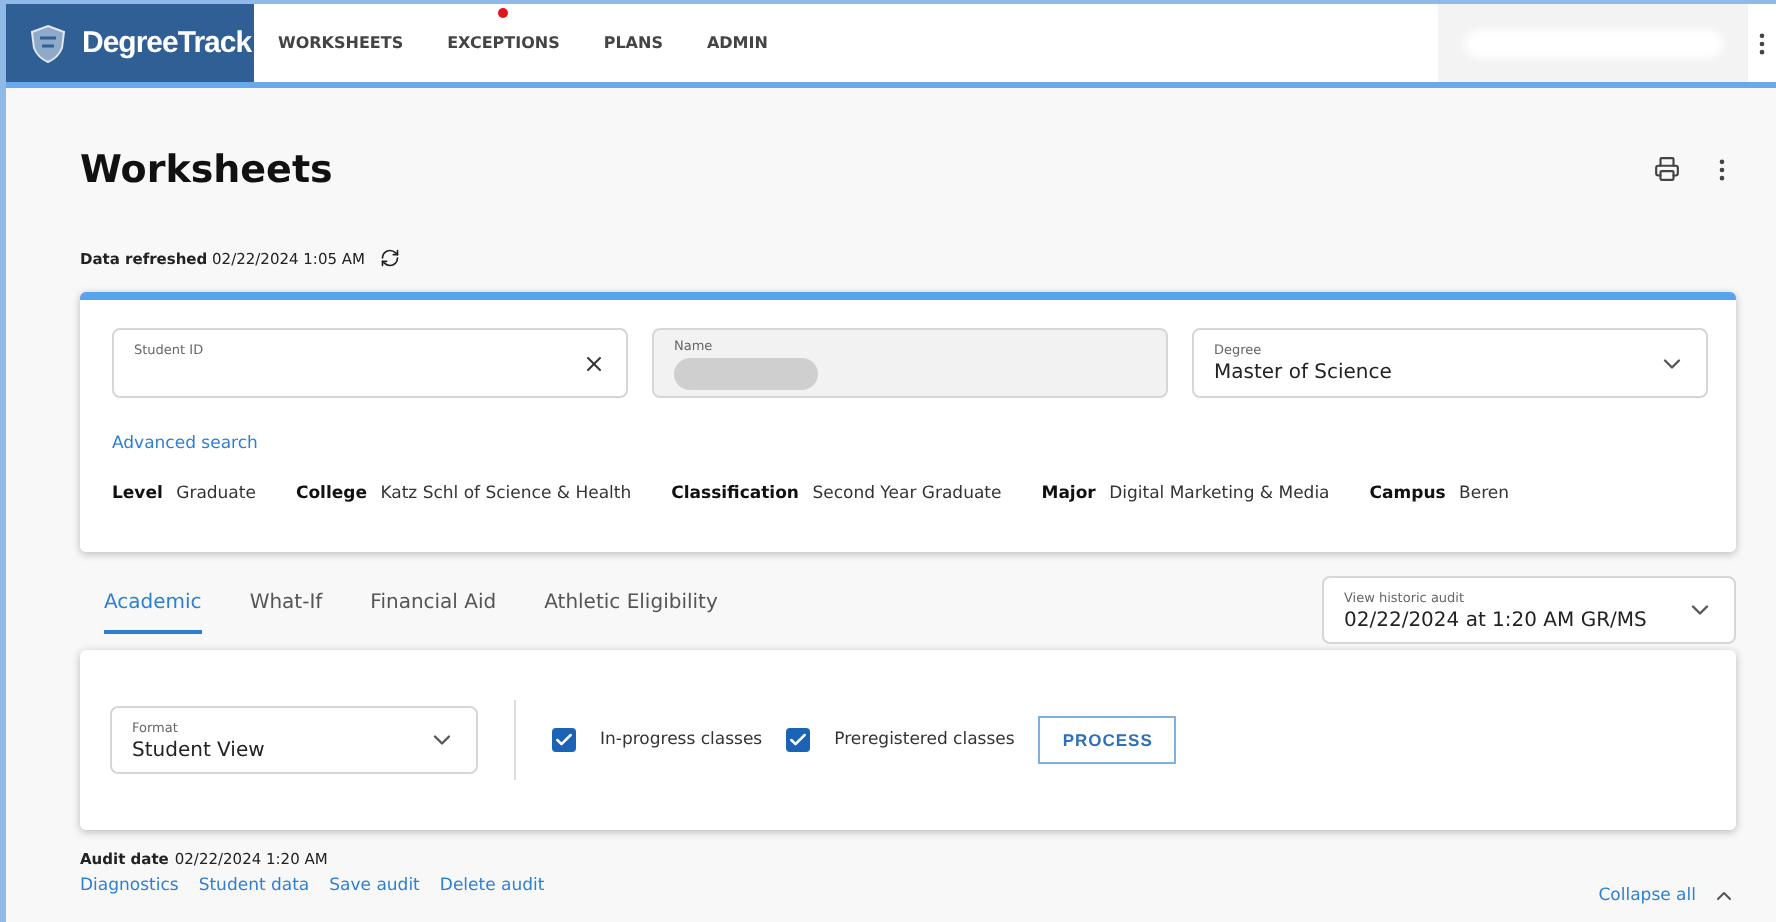  Describe the element at coordinates (206, 170) in the screenshot. I see `page-title: Worksheets` at that location.